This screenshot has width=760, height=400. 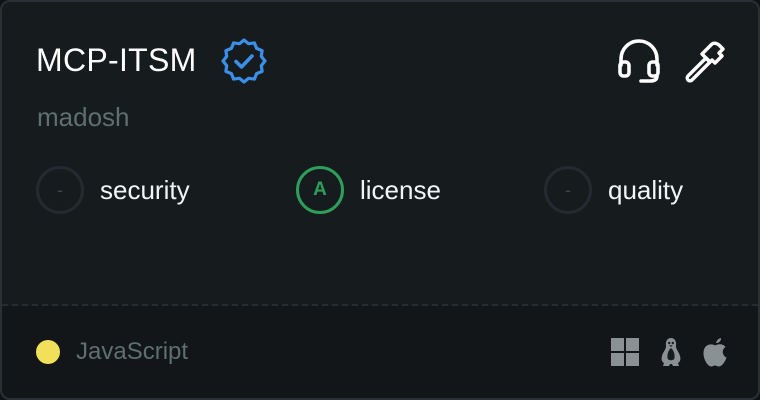 What do you see at coordinates (145, 190) in the screenshot?
I see `security-label: security` at bounding box center [145, 190].